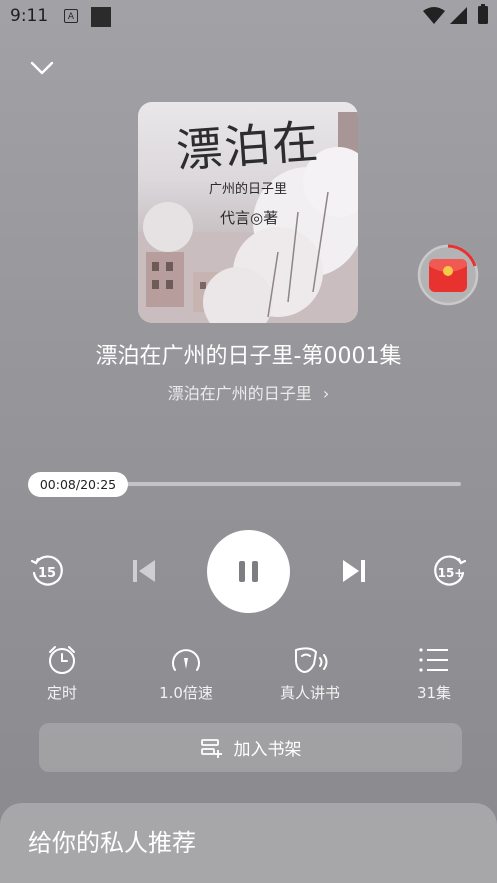  What do you see at coordinates (242, 571) in the screenshot?
I see `pause-bar-left` at bounding box center [242, 571].